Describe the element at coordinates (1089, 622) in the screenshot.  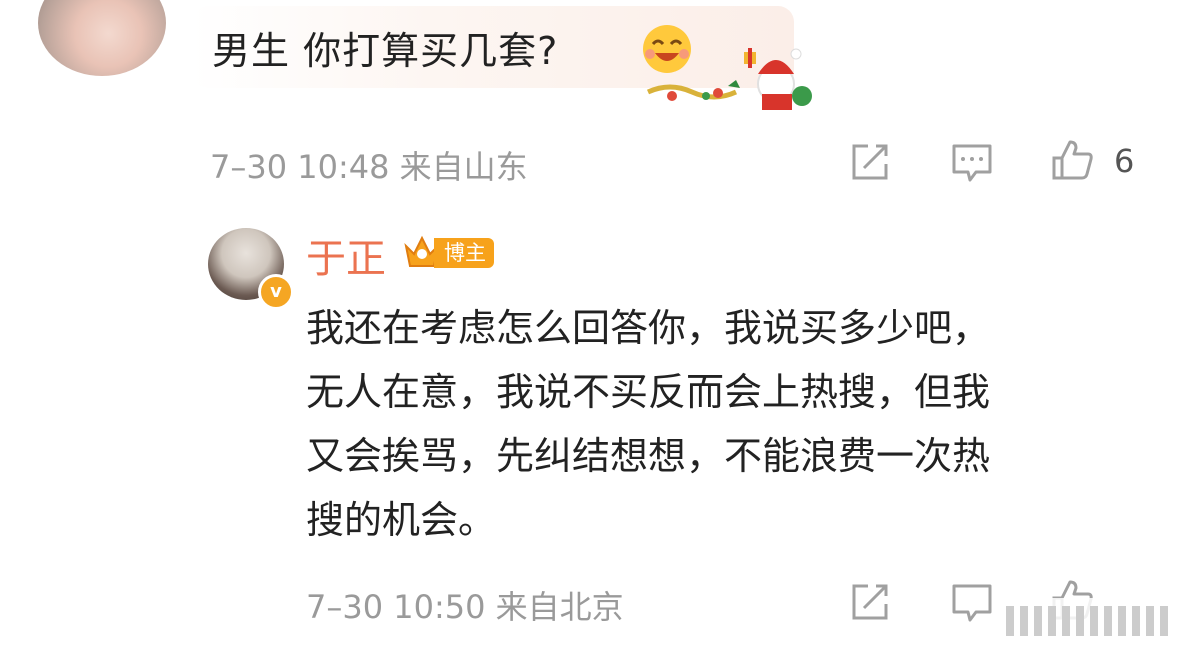
I see `watermark-icon` at that location.